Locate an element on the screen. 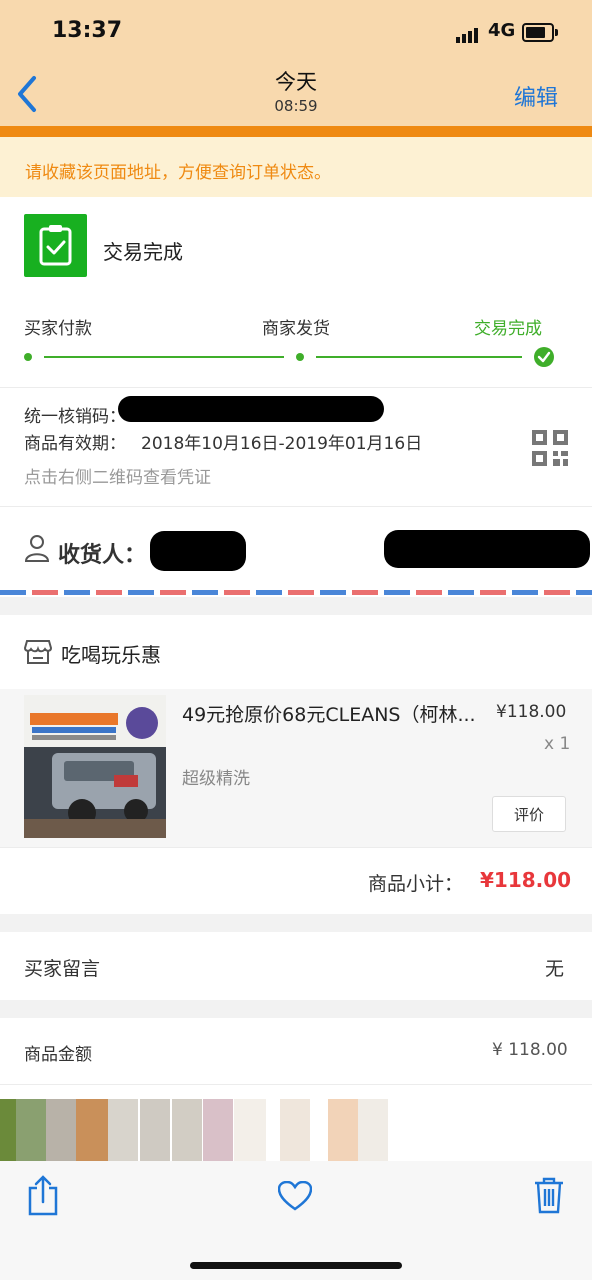  person-icon is located at coordinates (37, 550).